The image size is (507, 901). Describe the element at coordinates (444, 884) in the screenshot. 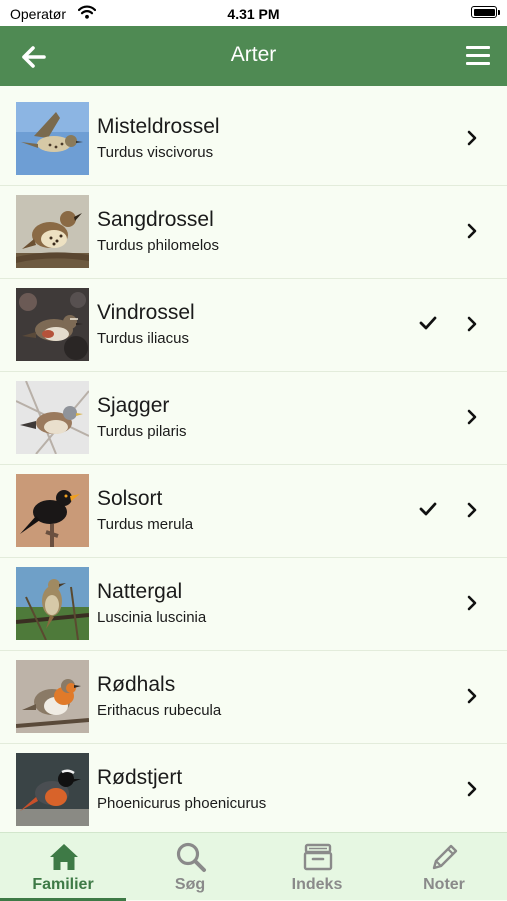

I see `tab-label: Noter` at that location.